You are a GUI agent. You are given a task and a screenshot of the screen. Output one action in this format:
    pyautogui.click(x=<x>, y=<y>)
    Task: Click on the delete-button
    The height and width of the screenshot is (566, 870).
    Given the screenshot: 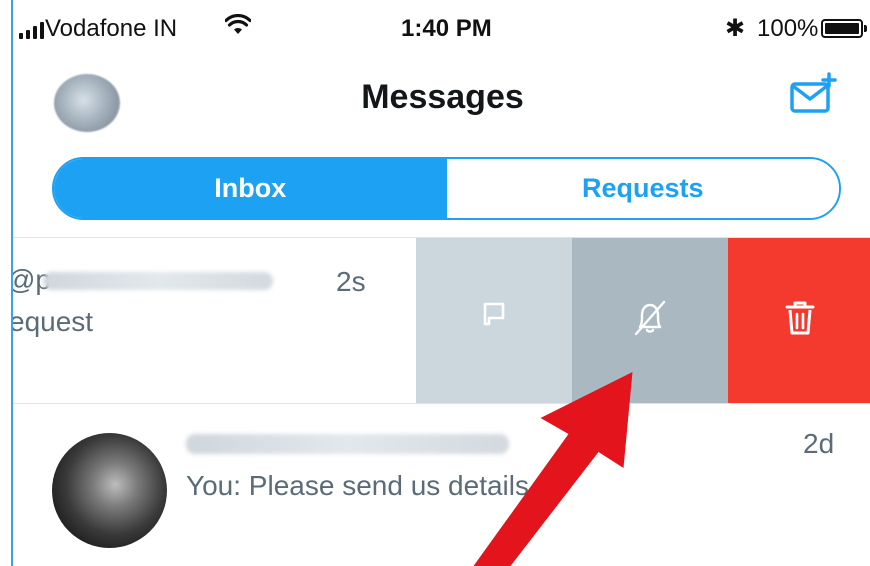 What is the action you would take?
    pyautogui.click(x=799, y=320)
    